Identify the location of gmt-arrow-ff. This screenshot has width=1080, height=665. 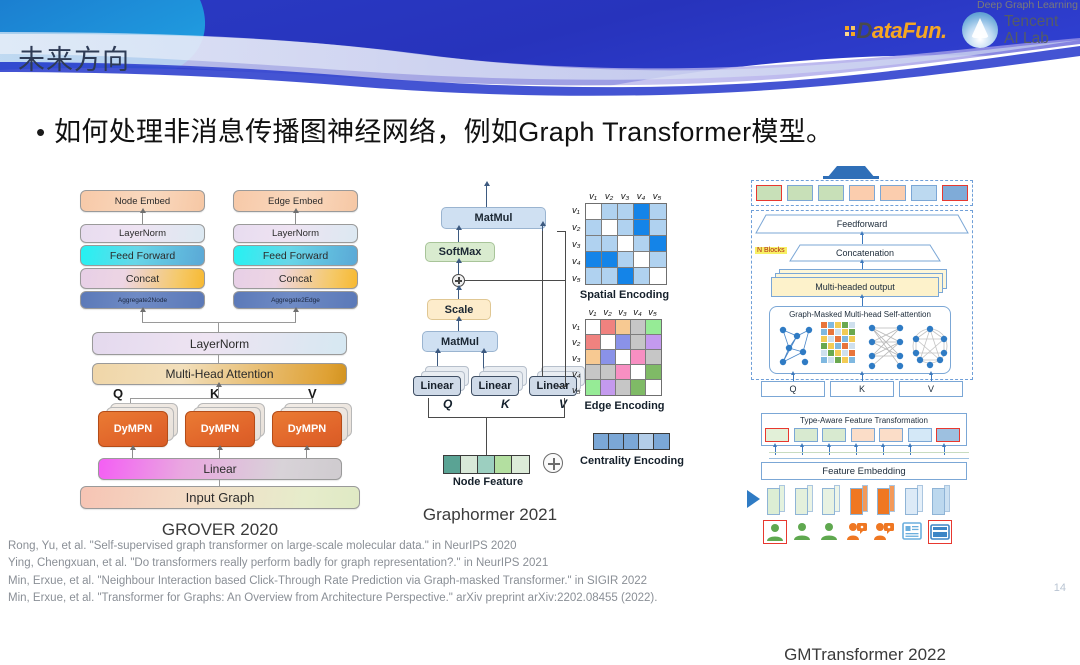
(862, 237).